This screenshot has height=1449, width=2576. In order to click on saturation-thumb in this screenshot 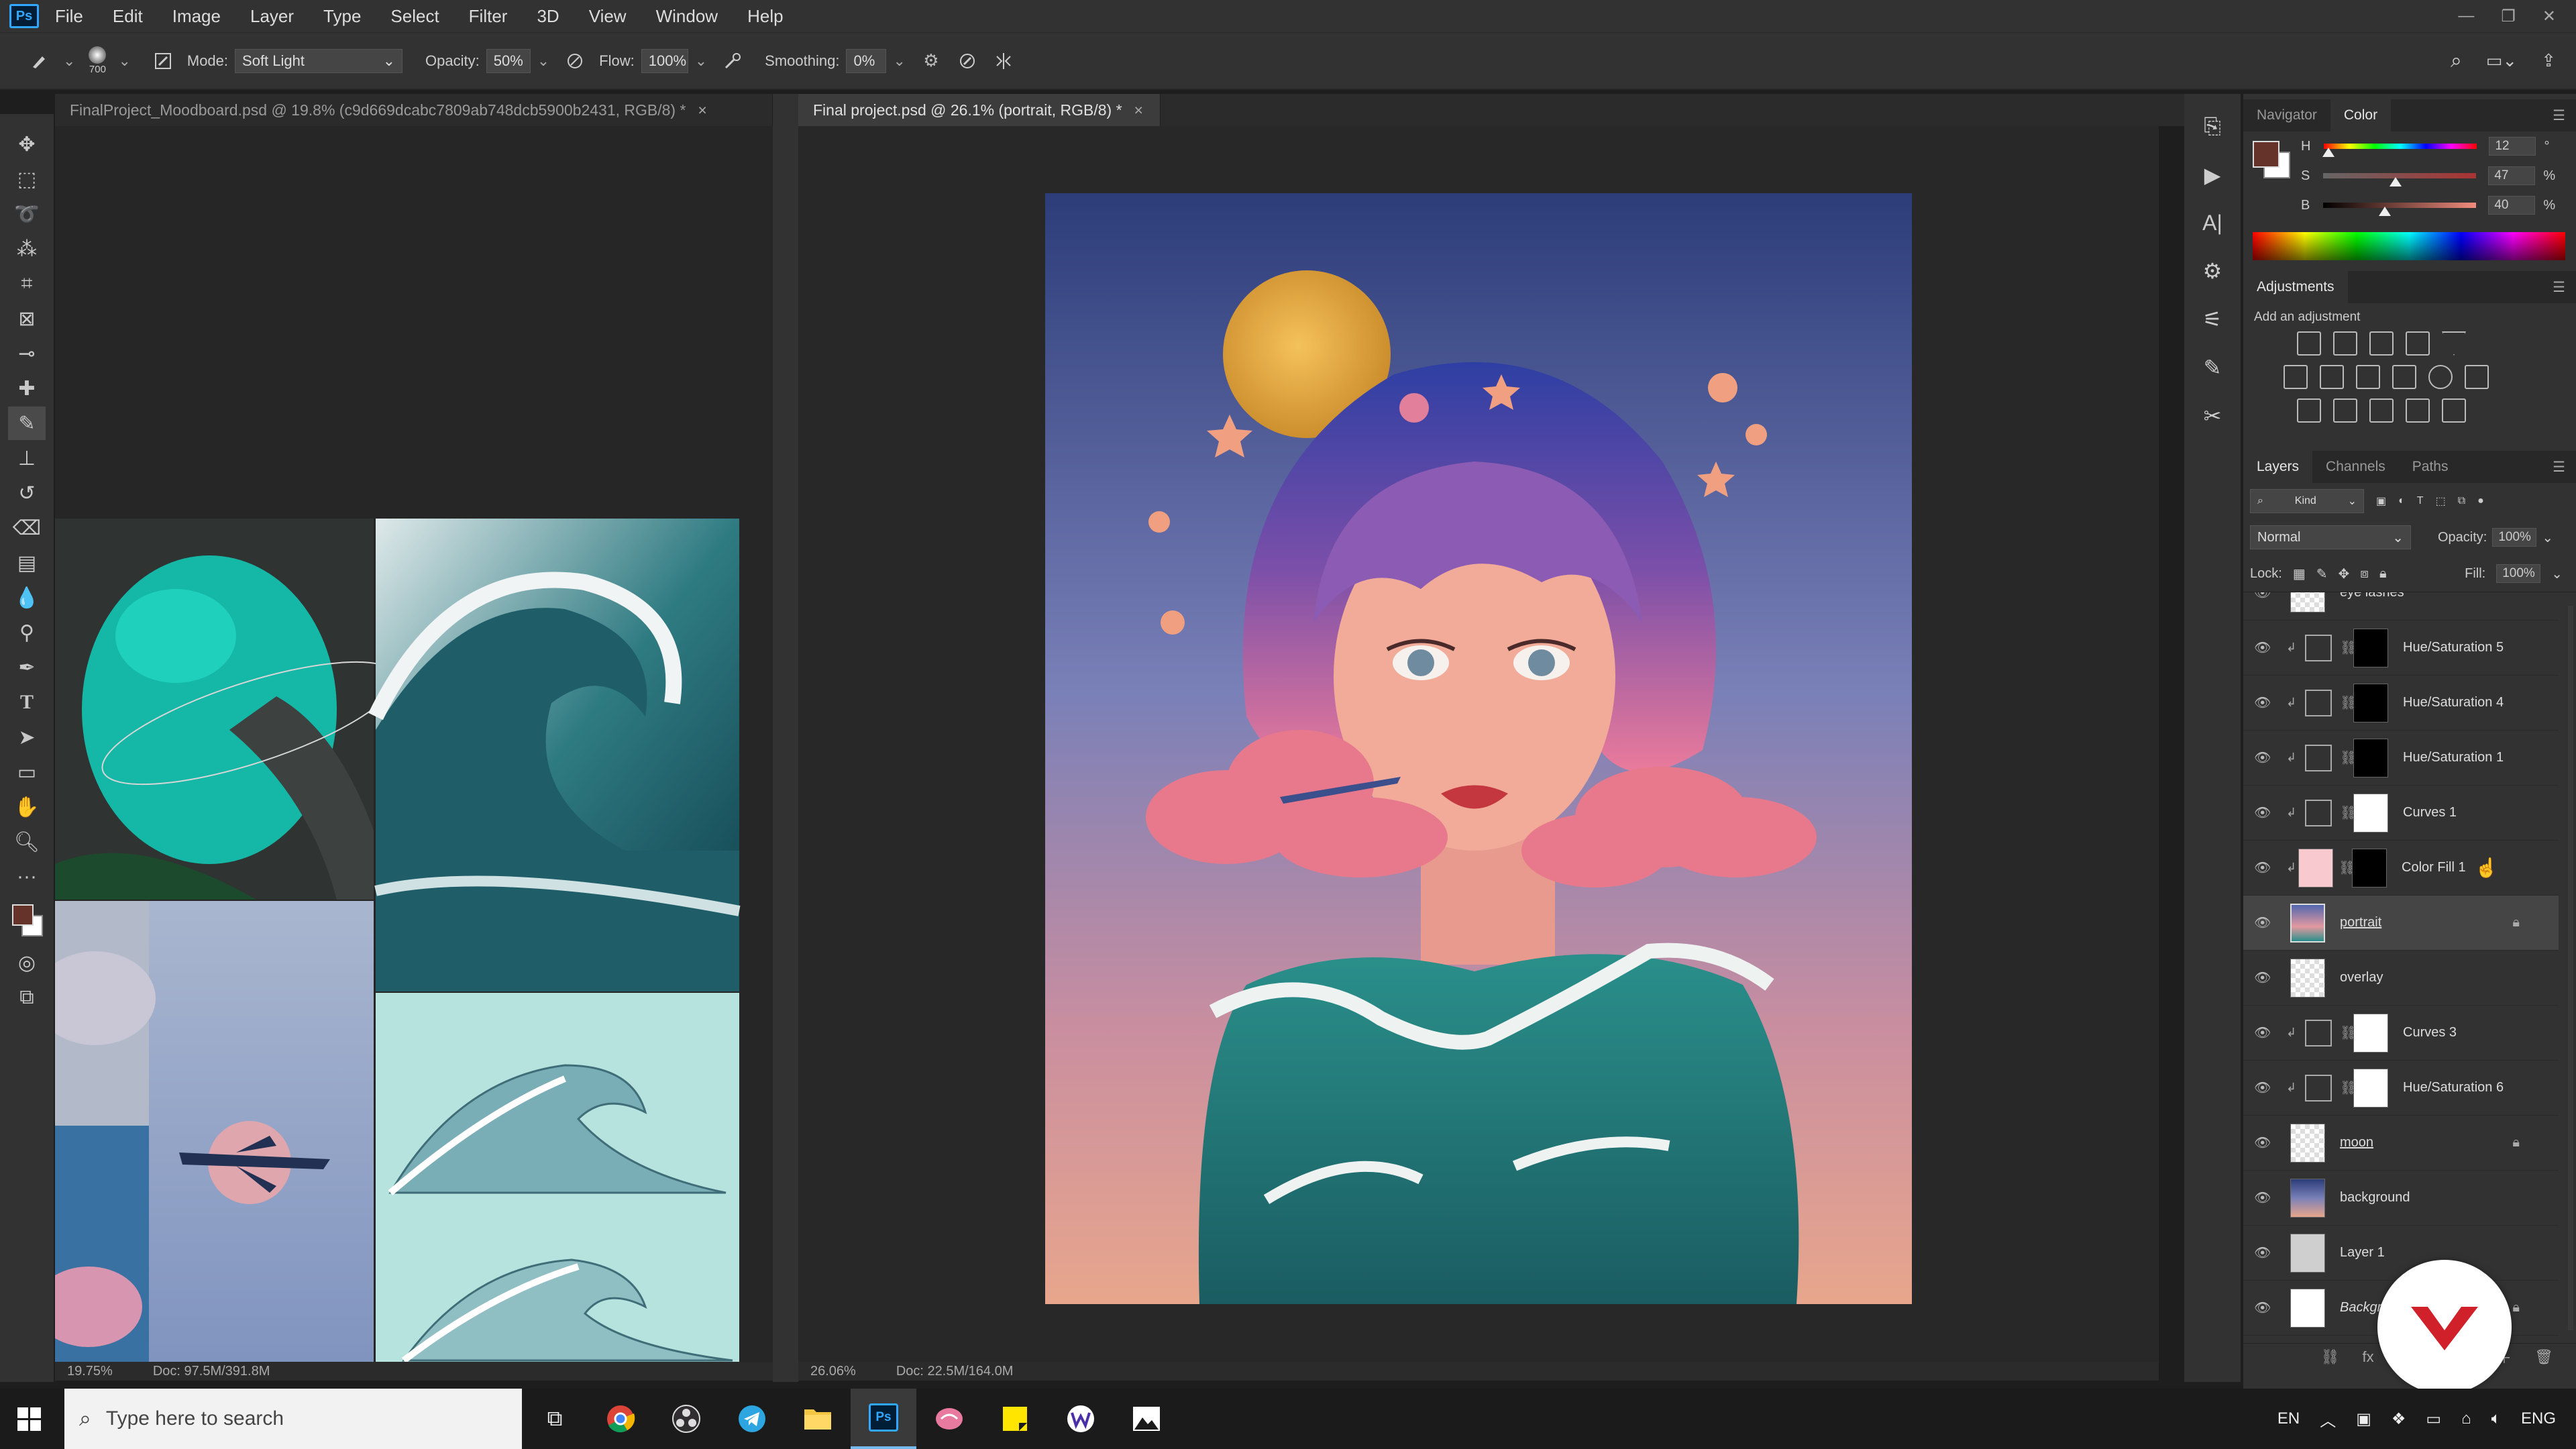, I will do `click(2395, 181)`.